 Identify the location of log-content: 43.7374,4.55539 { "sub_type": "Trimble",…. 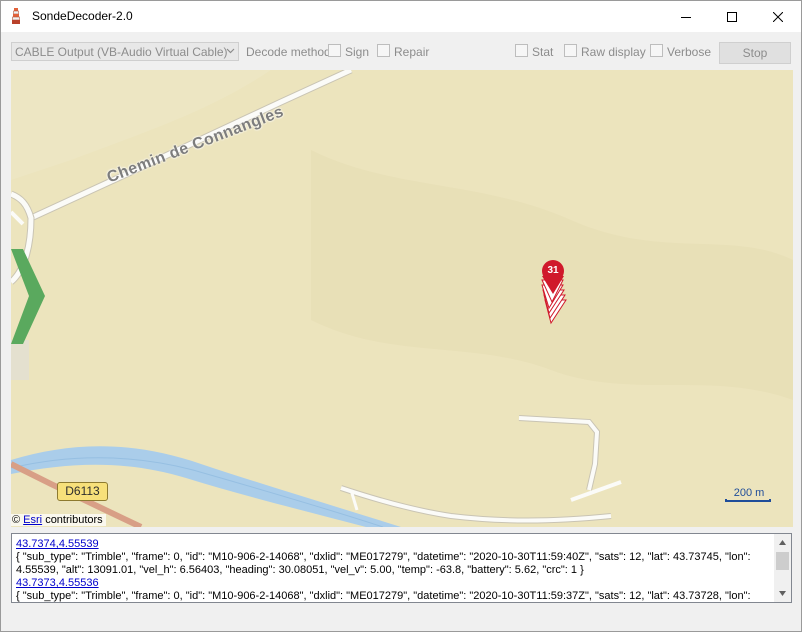
(393, 570).